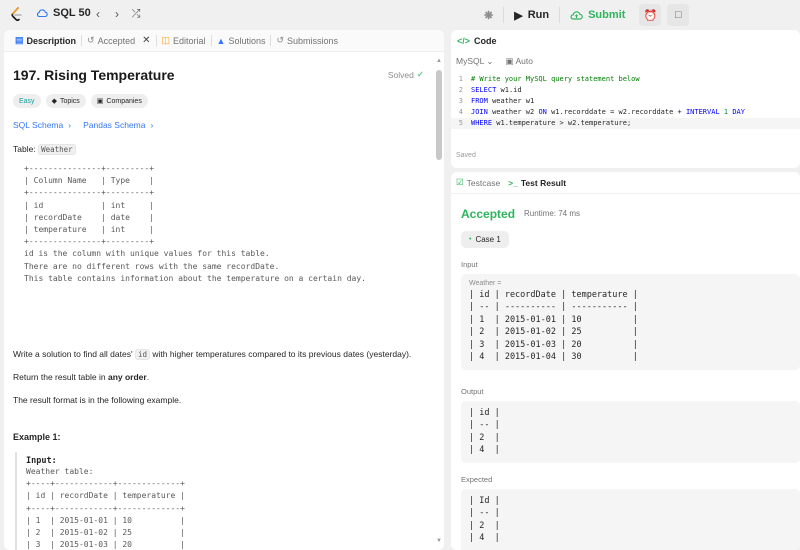 The height and width of the screenshot is (550, 800). I want to click on output-table: | id | | -- | | 2 | | 4 |, so click(484, 432).